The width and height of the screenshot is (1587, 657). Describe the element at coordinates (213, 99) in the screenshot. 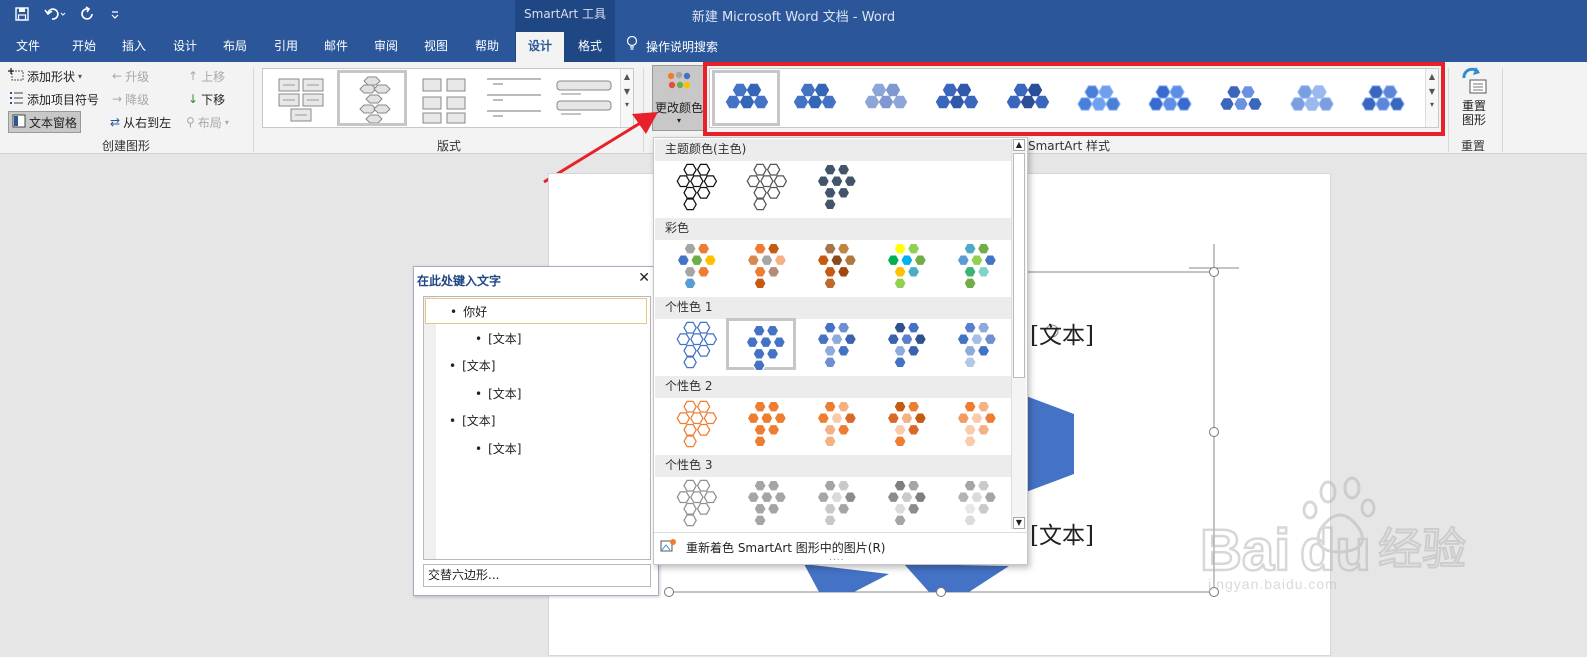

I see `move-down-label: 下移` at that location.